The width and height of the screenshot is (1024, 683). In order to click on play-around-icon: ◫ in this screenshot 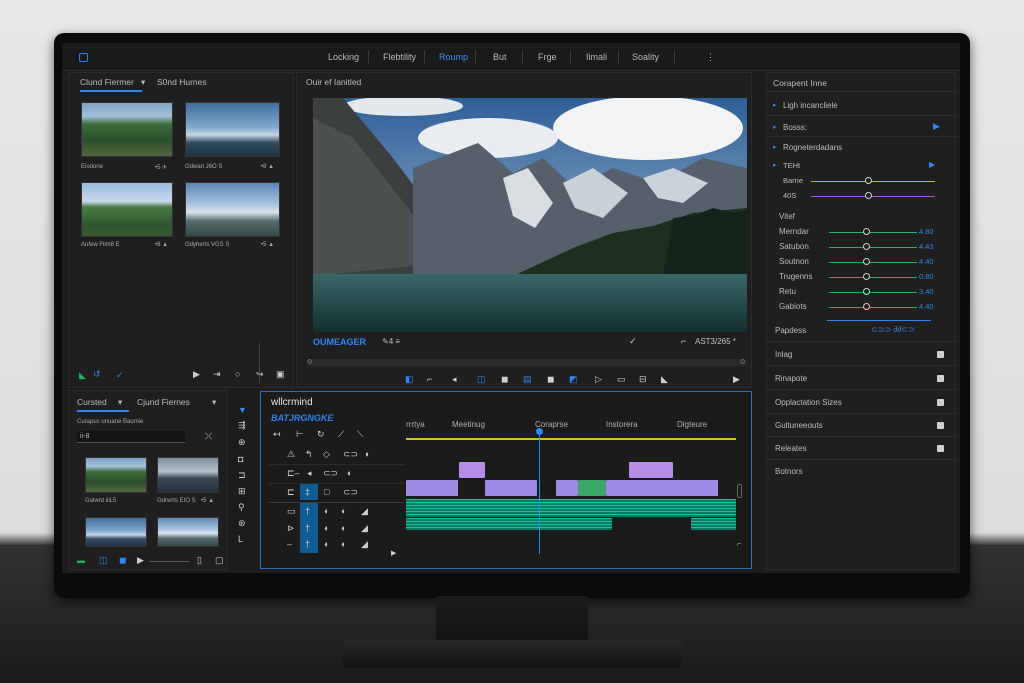, I will do `click(481, 379)`.